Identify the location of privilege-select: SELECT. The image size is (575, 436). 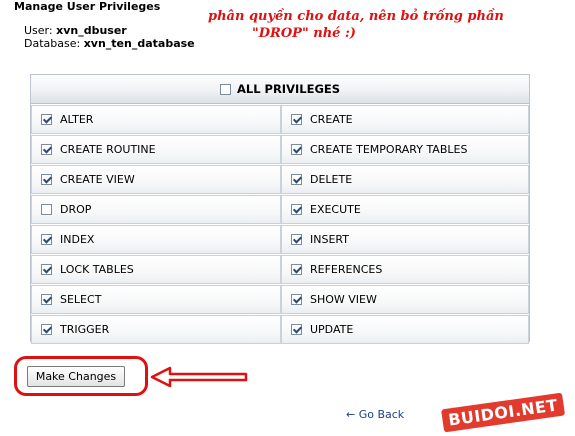
(156, 299).